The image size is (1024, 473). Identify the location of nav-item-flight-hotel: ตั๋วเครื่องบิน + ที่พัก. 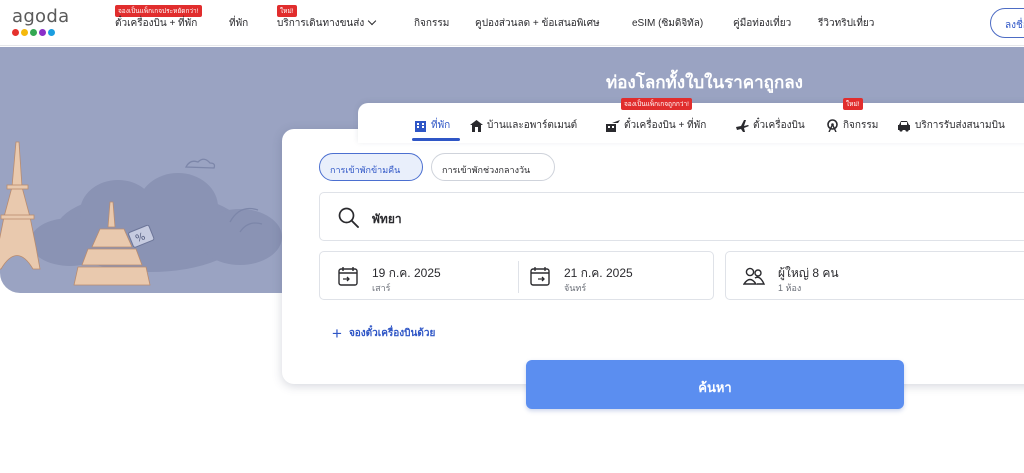
(156, 23).